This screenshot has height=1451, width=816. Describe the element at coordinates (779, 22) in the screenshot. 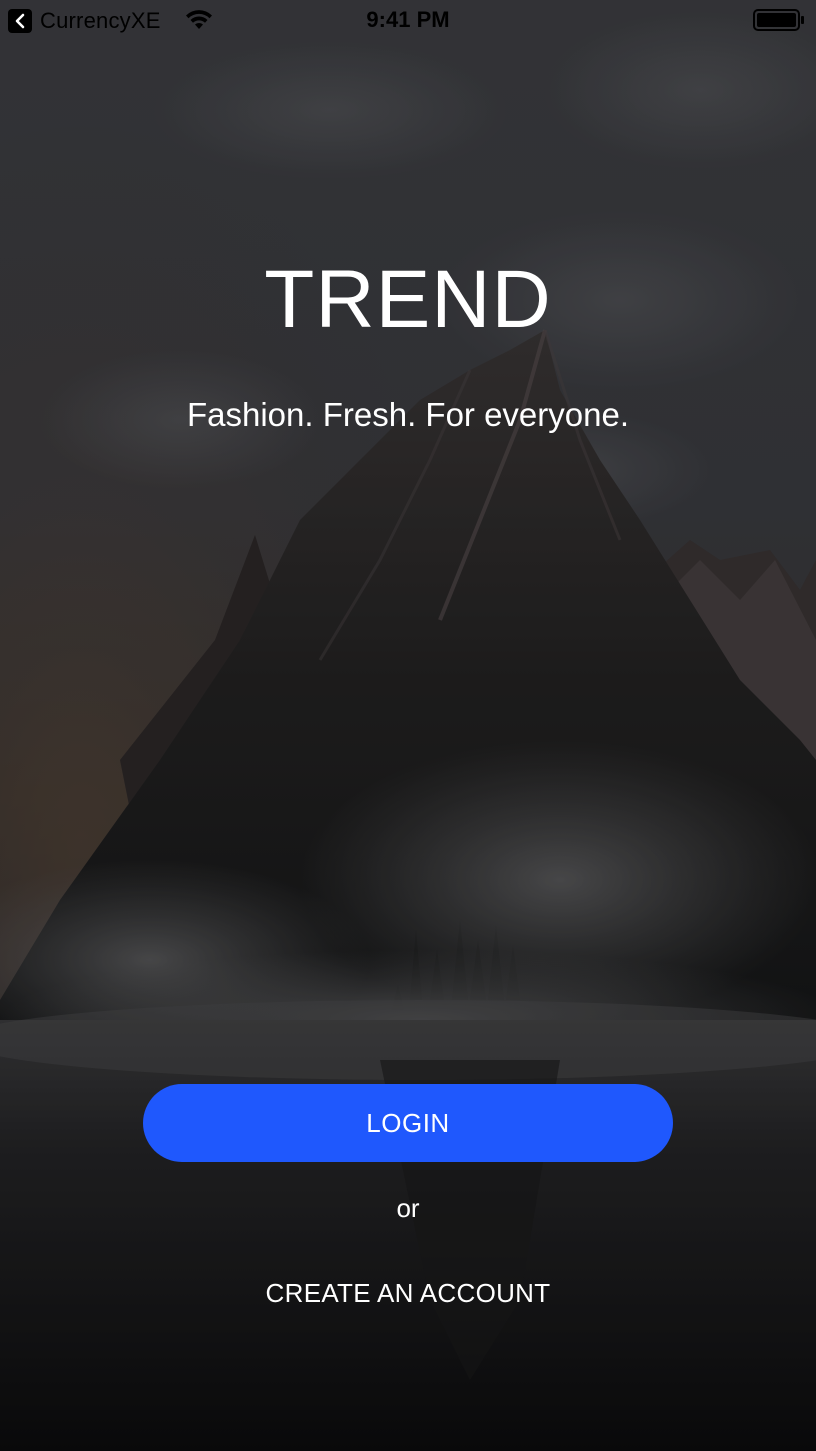

I see `battery-icon` at that location.